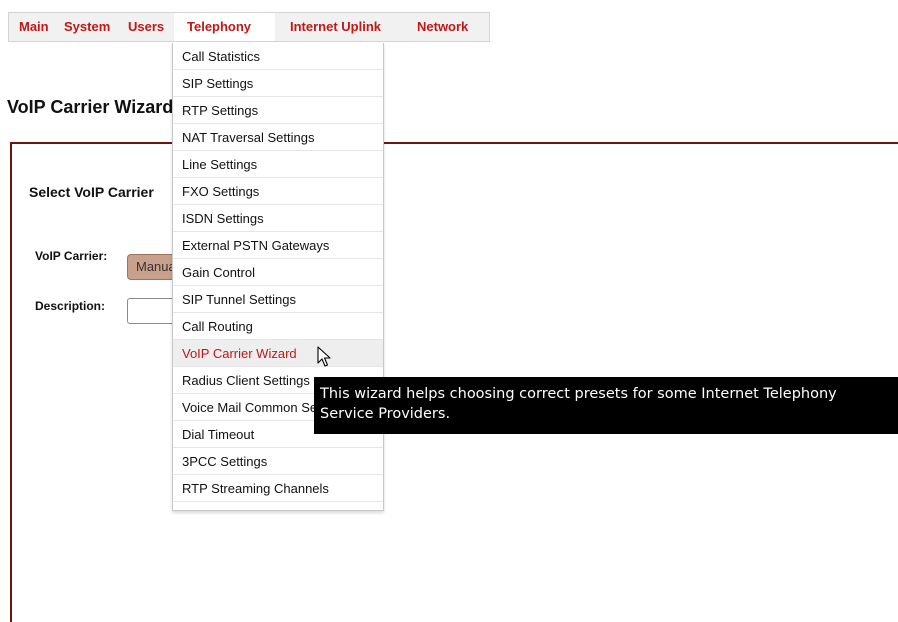  What do you see at coordinates (278, 461) in the screenshot?
I see `menu-item-3pcc-settings: 3PCC Settings` at bounding box center [278, 461].